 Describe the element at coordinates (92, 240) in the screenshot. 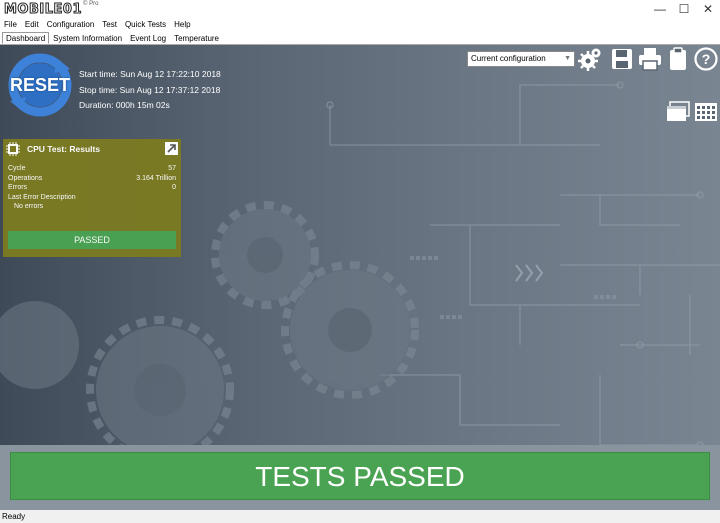

I see `cpu-passed-status: PASSED` at that location.